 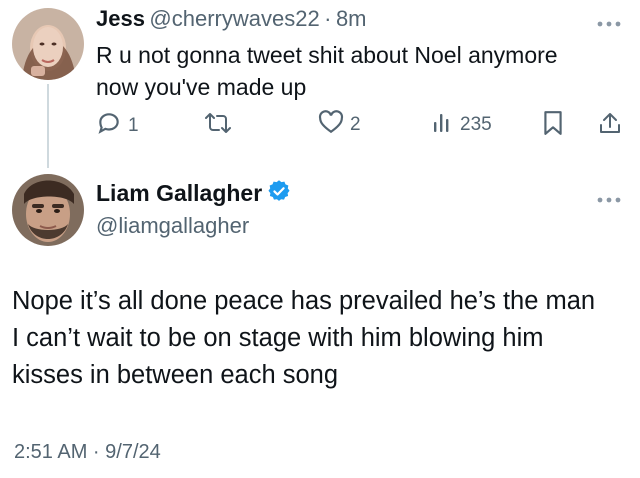 What do you see at coordinates (331, 125) in the screenshot?
I see `heart-icon` at bounding box center [331, 125].